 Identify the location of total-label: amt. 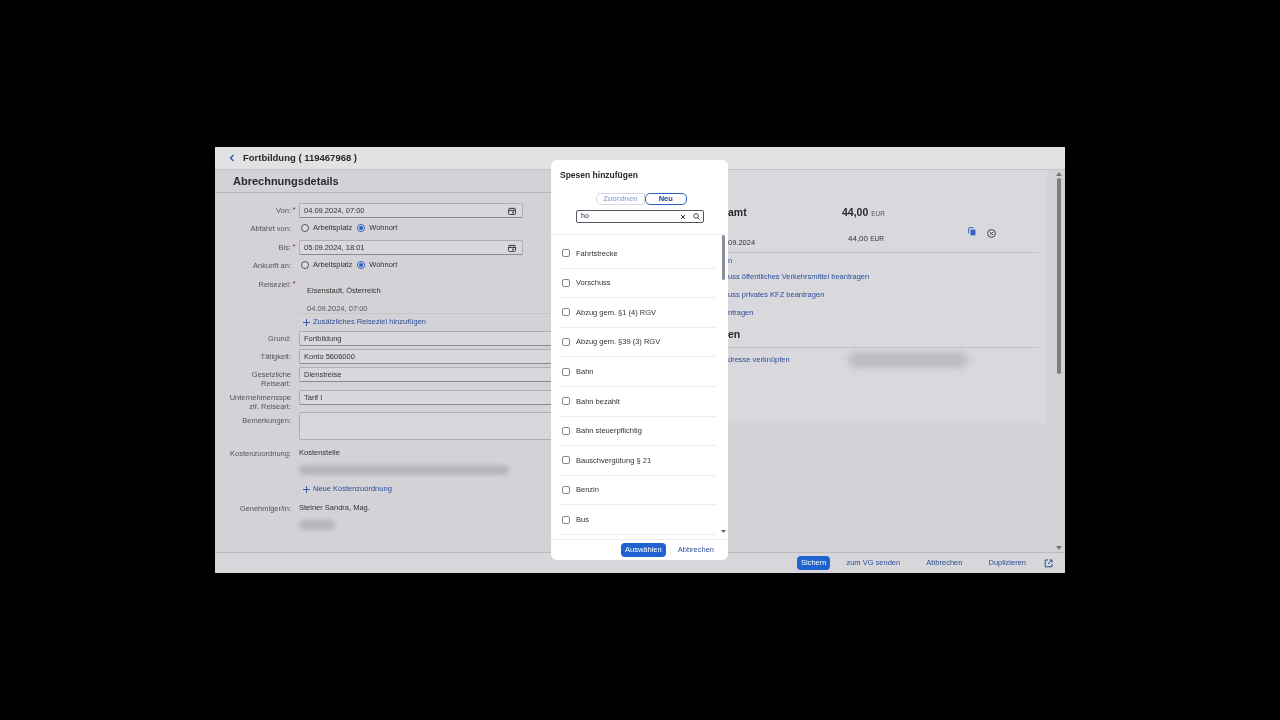
(738, 213).